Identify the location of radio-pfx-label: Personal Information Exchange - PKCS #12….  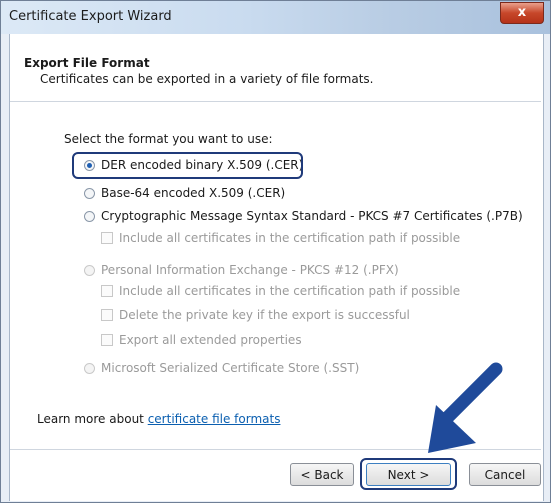
(250, 270).